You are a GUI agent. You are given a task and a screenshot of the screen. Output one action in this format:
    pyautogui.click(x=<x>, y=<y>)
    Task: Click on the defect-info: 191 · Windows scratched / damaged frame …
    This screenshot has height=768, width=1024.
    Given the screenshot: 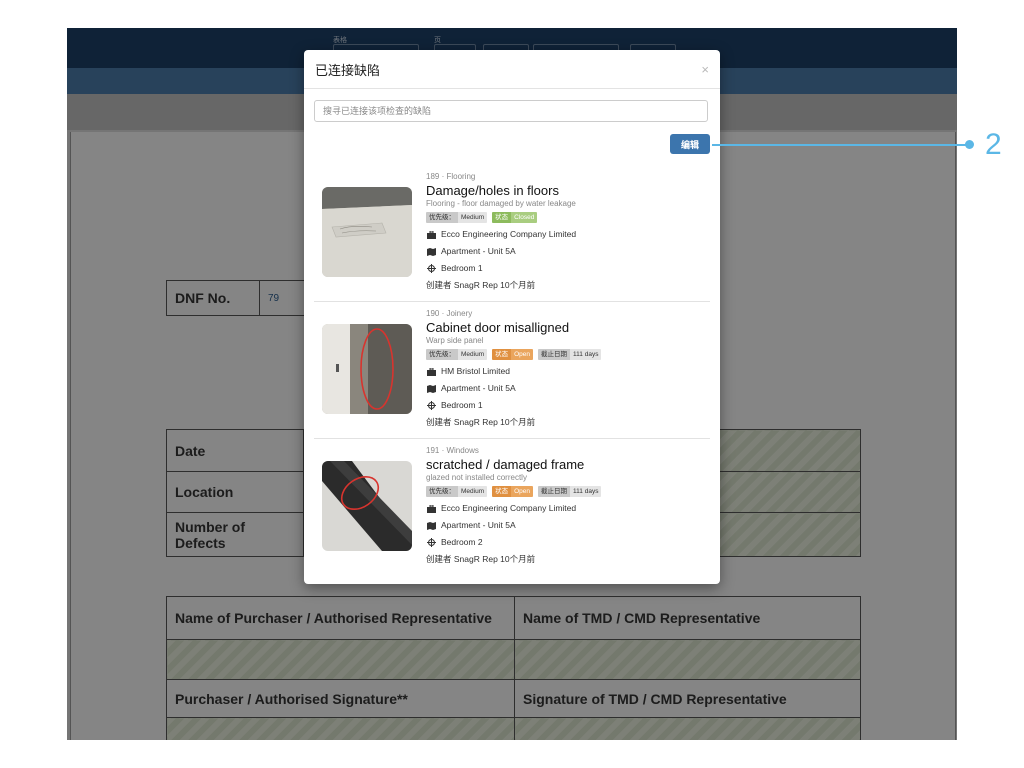 What is the action you would take?
    pyautogui.click(x=568, y=505)
    